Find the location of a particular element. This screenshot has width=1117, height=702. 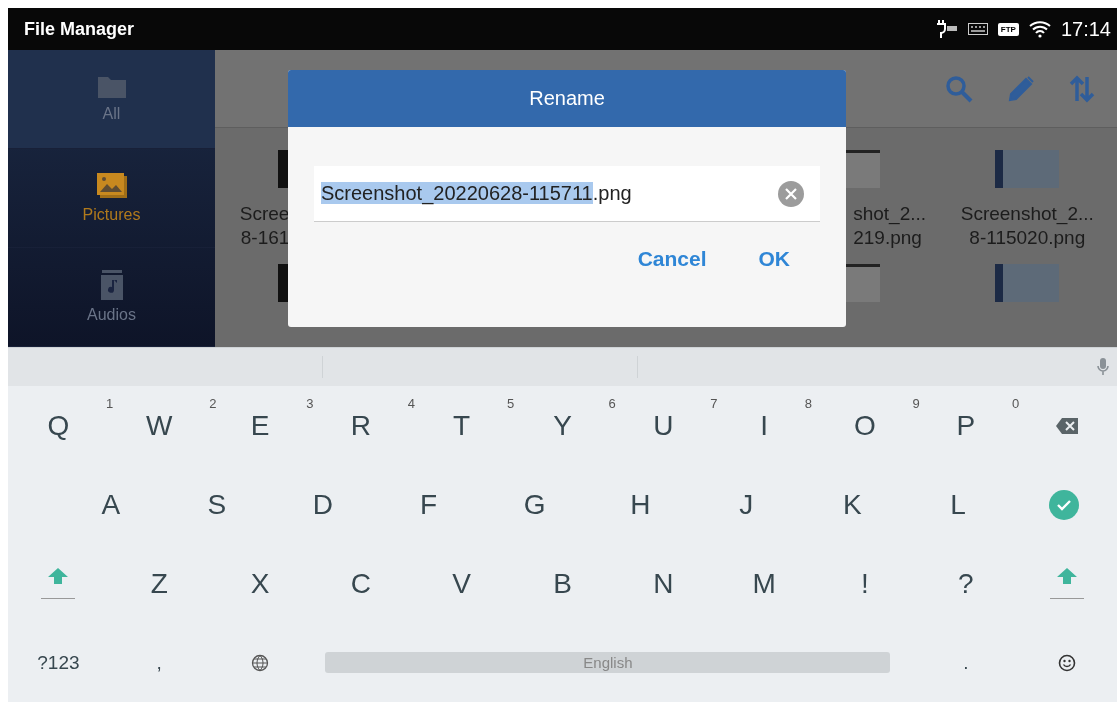

keyboard-key: K is located at coordinates (852, 504).